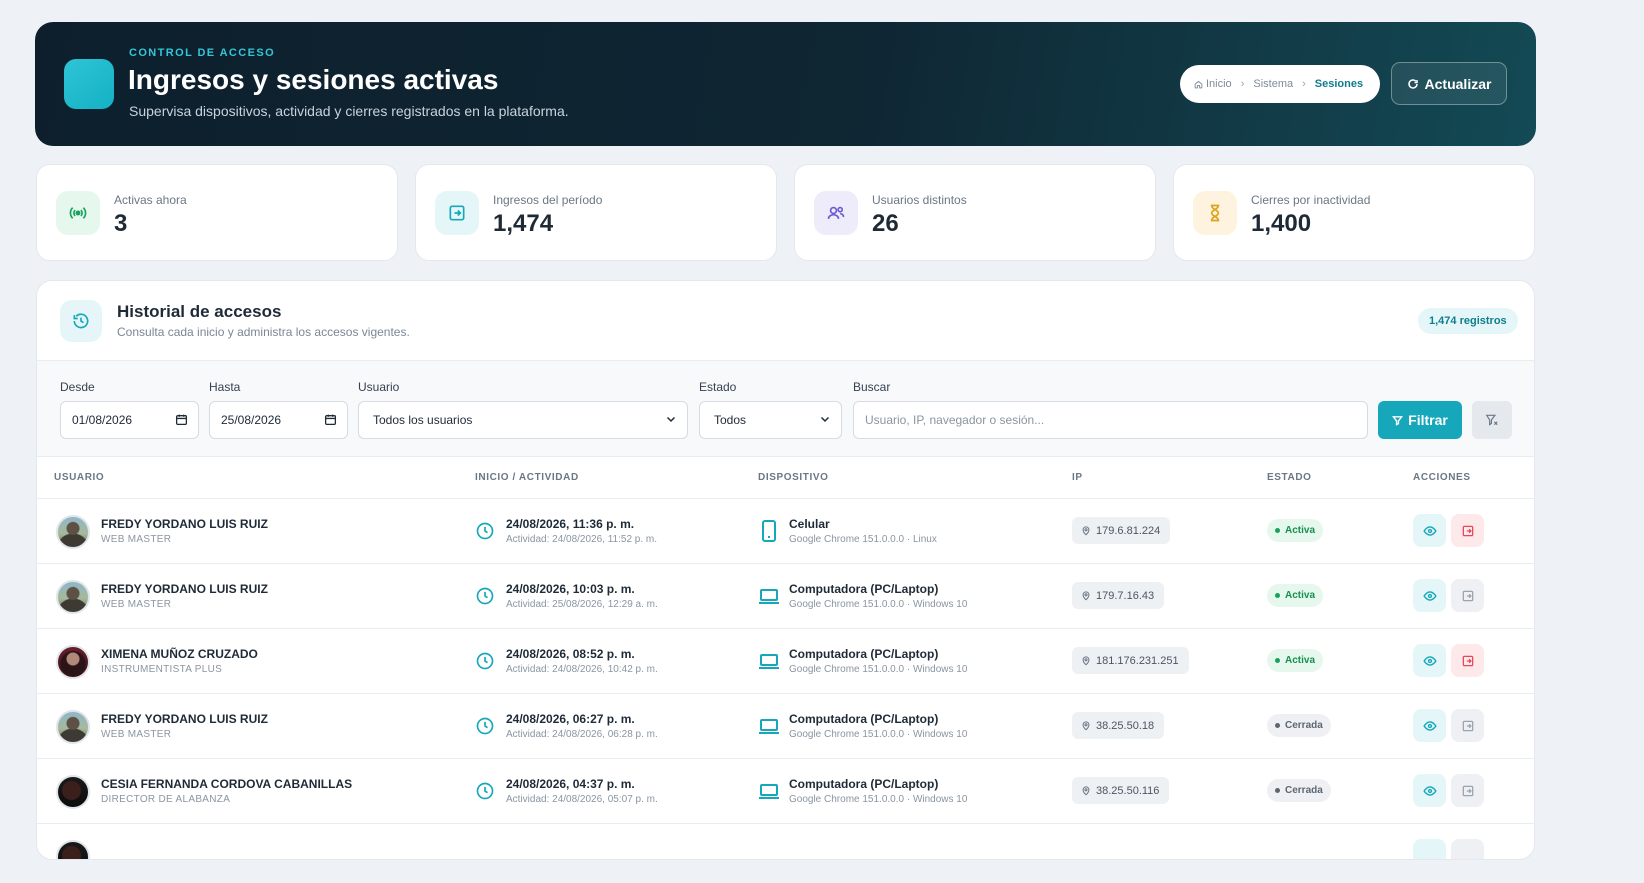 The height and width of the screenshot is (883, 1644). What do you see at coordinates (1492, 420) in the screenshot?
I see `clear-filters-button` at bounding box center [1492, 420].